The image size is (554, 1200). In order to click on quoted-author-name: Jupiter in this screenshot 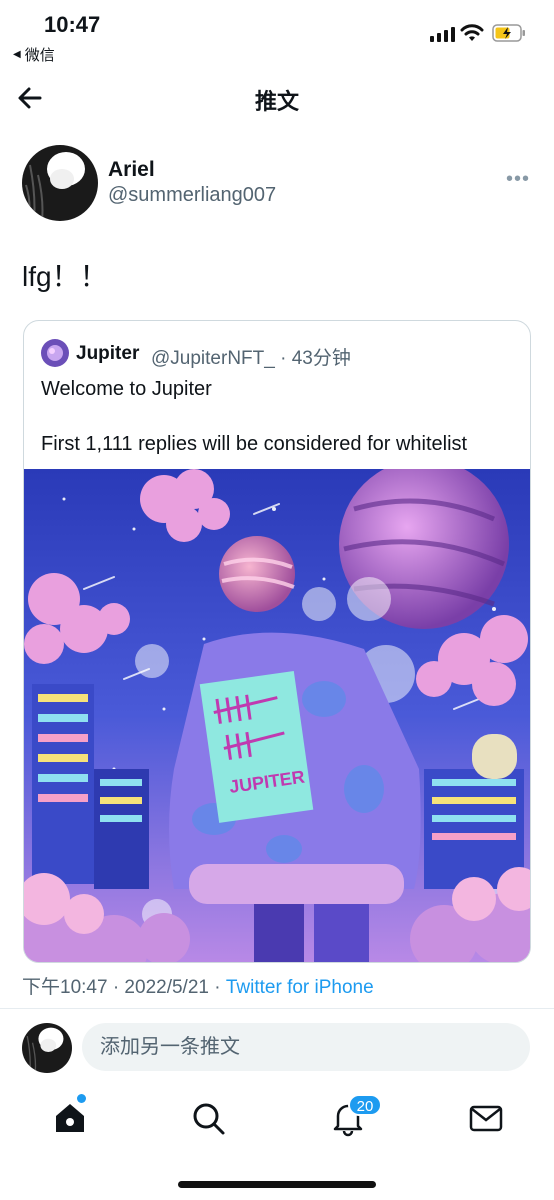, I will do `click(108, 353)`.